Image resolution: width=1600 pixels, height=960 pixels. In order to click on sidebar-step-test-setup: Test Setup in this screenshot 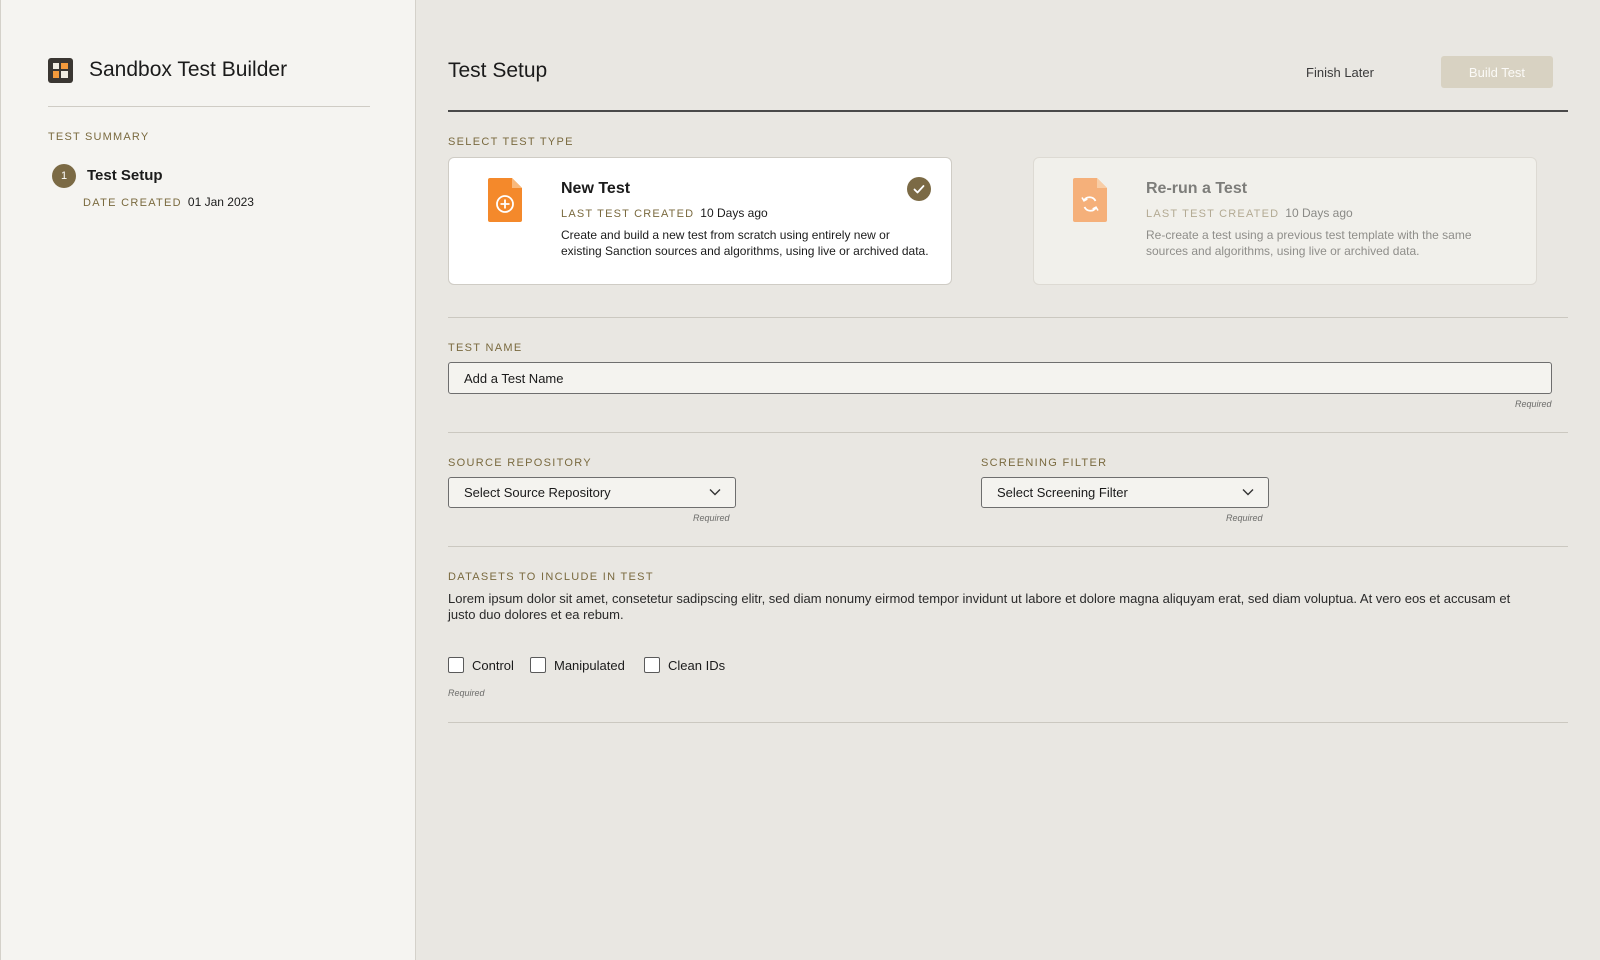, I will do `click(125, 175)`.